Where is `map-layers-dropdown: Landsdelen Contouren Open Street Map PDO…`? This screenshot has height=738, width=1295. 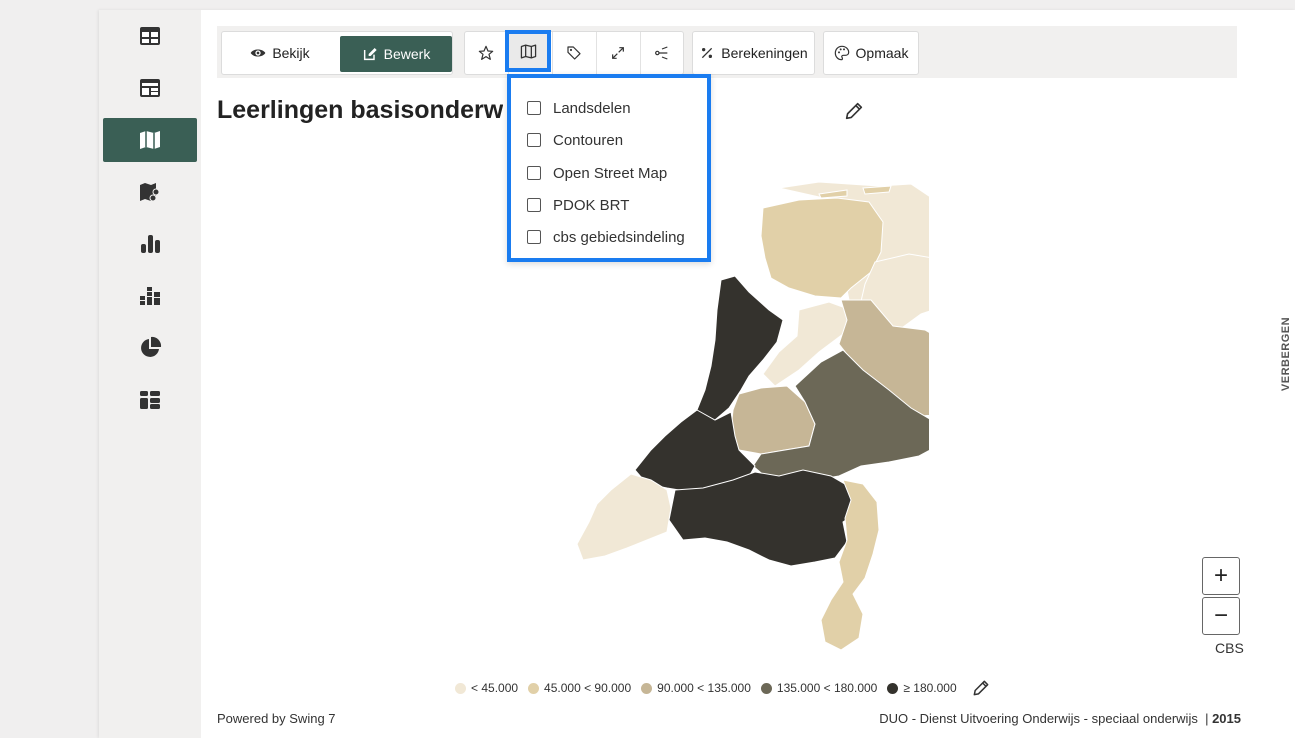
map-layers-dropdown: Landsdelen Contouren Open Street Map PDO… is located at coordinates (609, 168).